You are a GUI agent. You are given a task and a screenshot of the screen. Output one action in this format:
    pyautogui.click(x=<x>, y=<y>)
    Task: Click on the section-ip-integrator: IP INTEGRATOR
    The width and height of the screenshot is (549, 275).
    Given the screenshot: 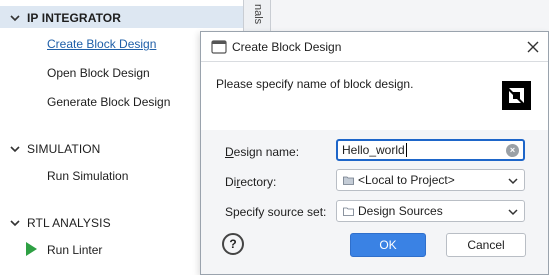 What is the action you would take?
    pyautogui.click(x=60, y=18)
    